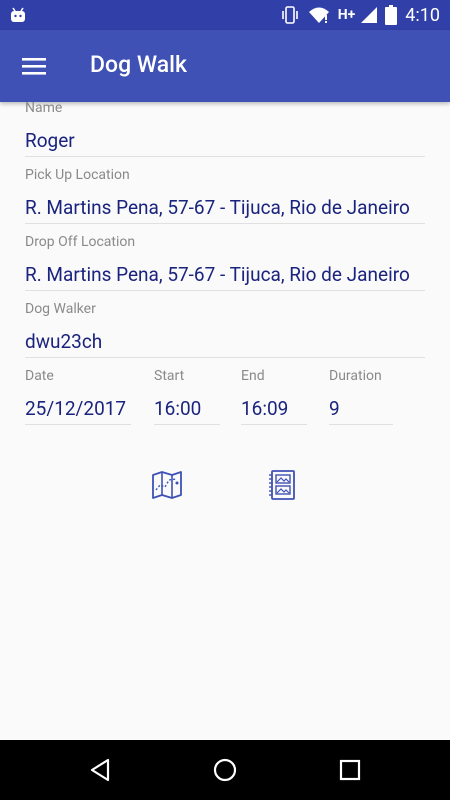 The image size is (450, 800). Describe the element at coordinates (78, 424) in the screenshot. I see `date-underline` at that location.